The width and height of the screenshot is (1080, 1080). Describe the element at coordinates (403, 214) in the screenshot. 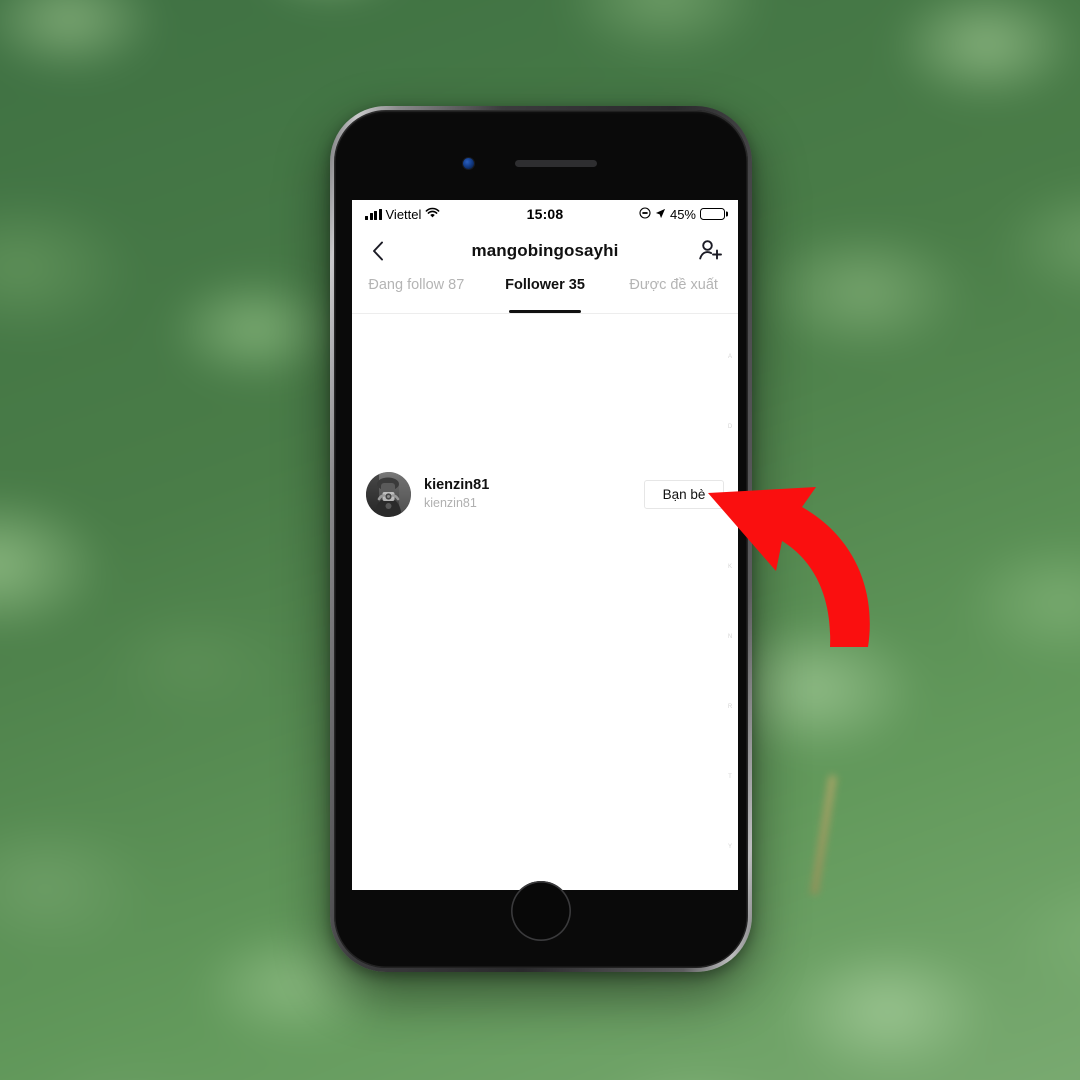

I see `carrier-label: Viettel` at that location.